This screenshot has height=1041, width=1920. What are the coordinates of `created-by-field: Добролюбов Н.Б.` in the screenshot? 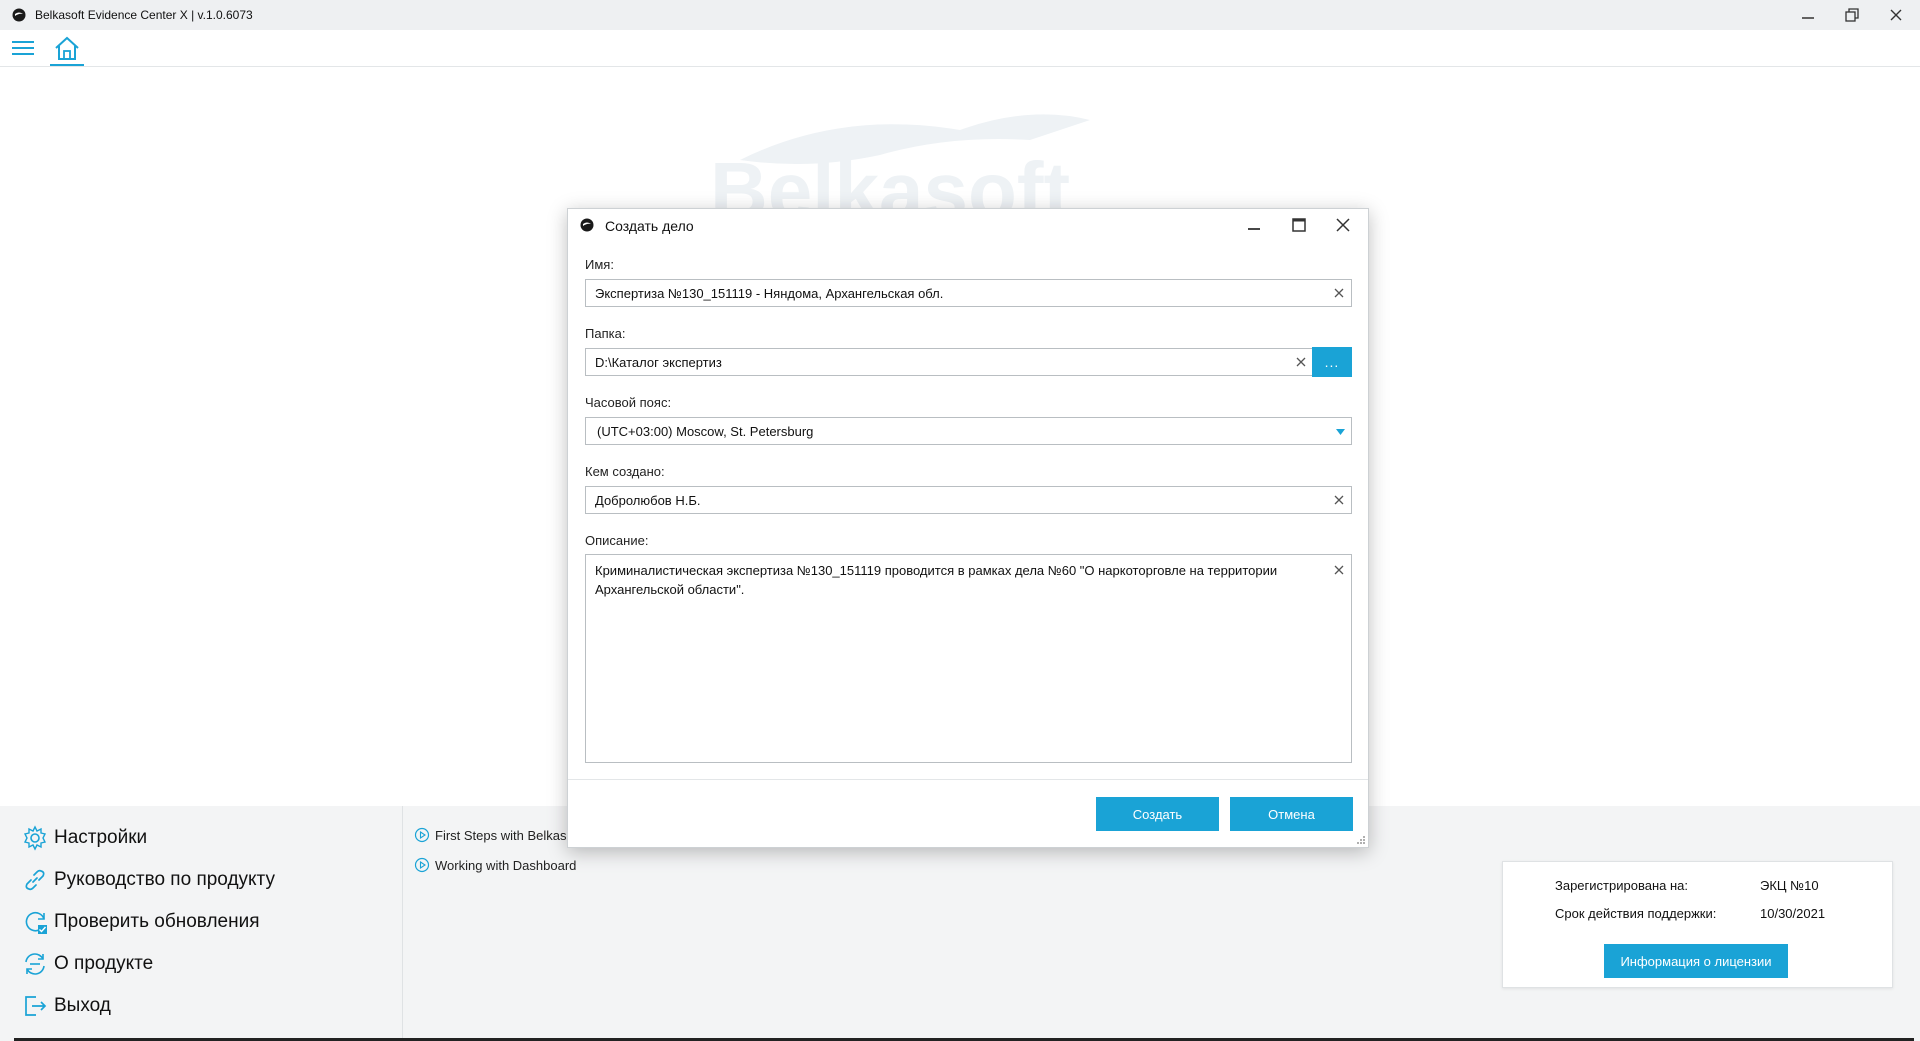 It's located at (968, 500).